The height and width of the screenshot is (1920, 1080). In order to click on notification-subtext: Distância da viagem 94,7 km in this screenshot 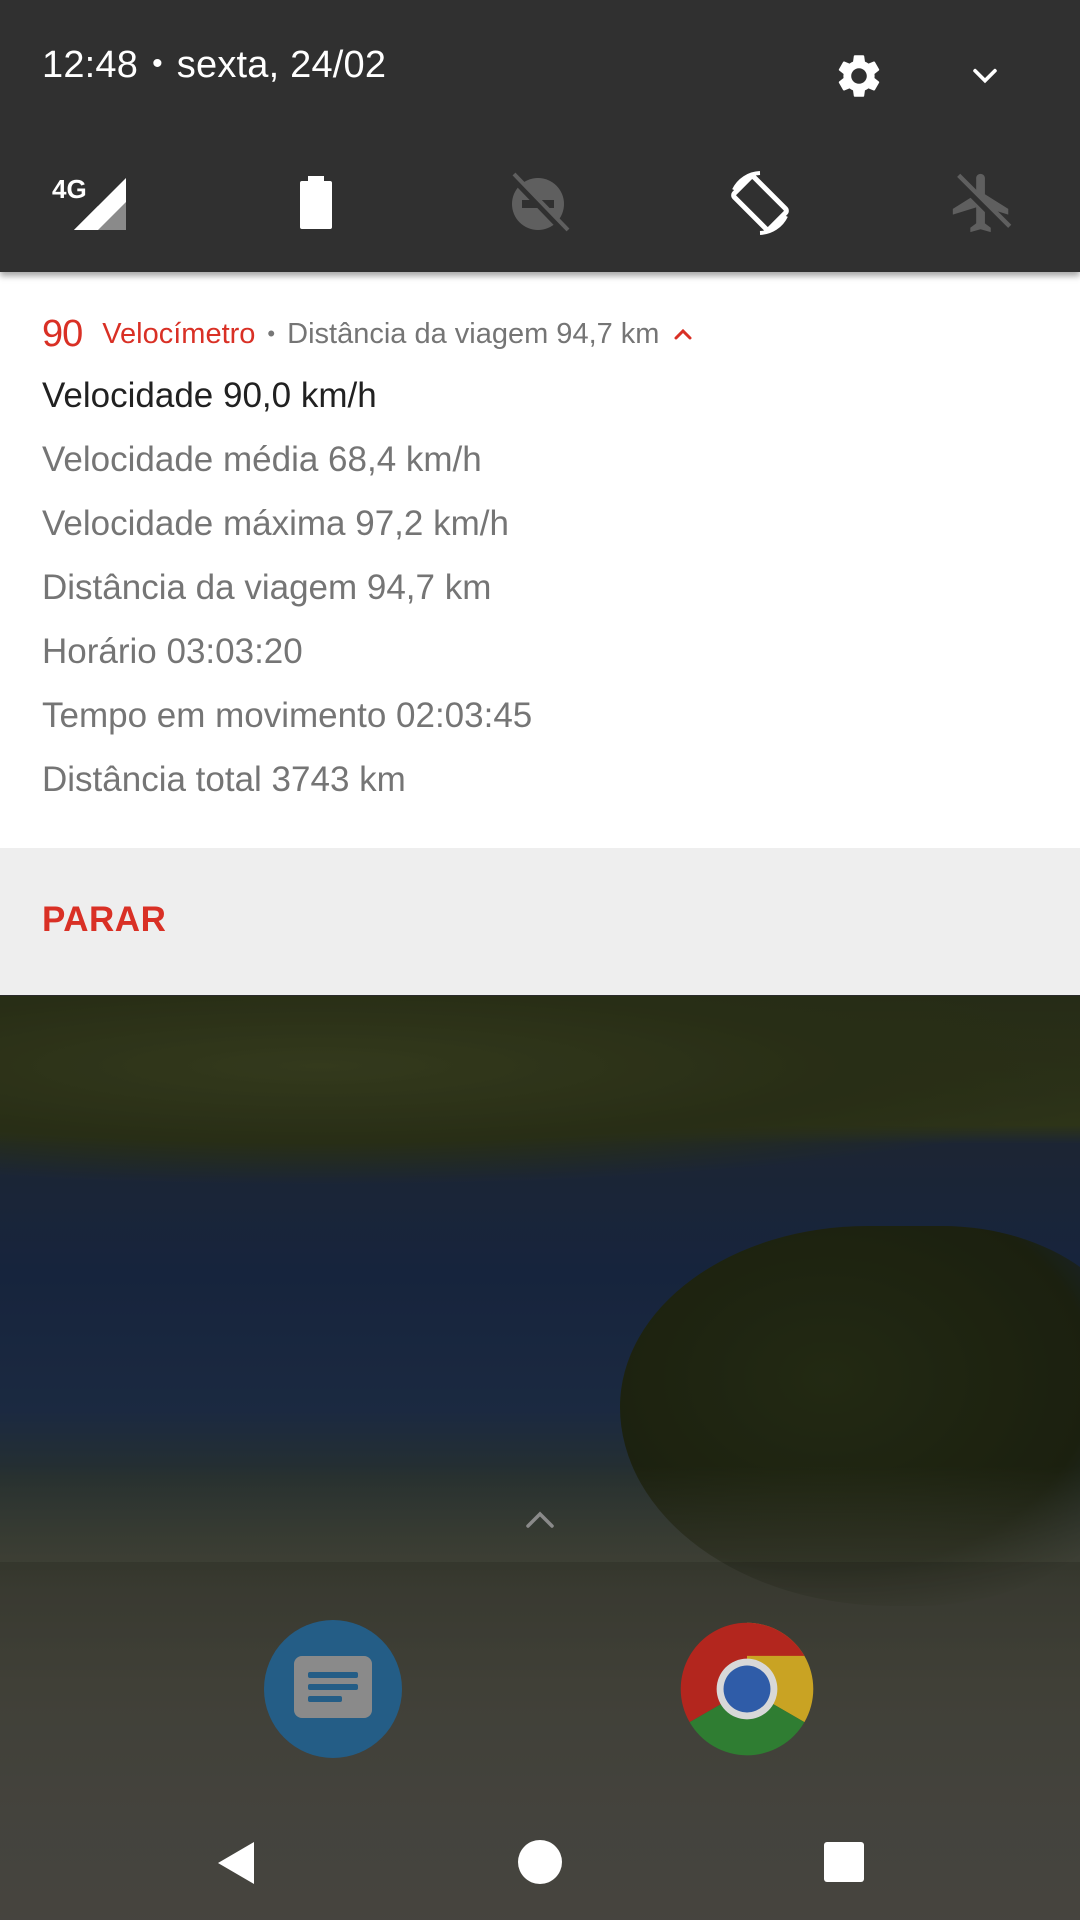, I will do `click(473, 333)`.